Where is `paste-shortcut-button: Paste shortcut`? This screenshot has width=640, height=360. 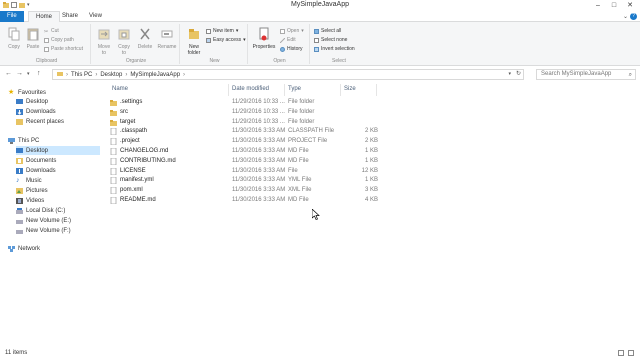
paste-shortcut-button: Paste shortcut is located at coordinates (63, 49).